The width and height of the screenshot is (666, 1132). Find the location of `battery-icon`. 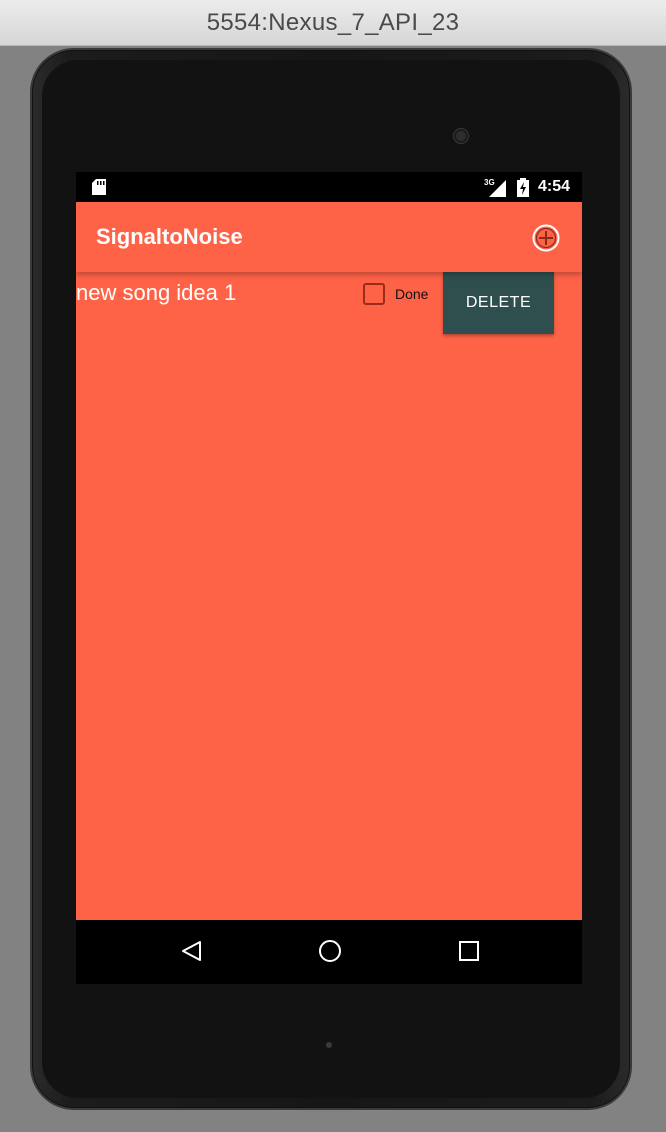

battery-icon is located at coordinates (523, 190).